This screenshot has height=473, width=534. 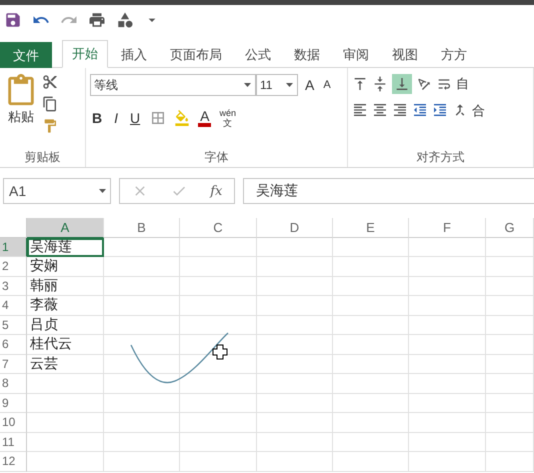 What do you see at coordinates (65, 364) in the screenshot?
I see `table-cell: 云芸` at bounding box center [65, 364].